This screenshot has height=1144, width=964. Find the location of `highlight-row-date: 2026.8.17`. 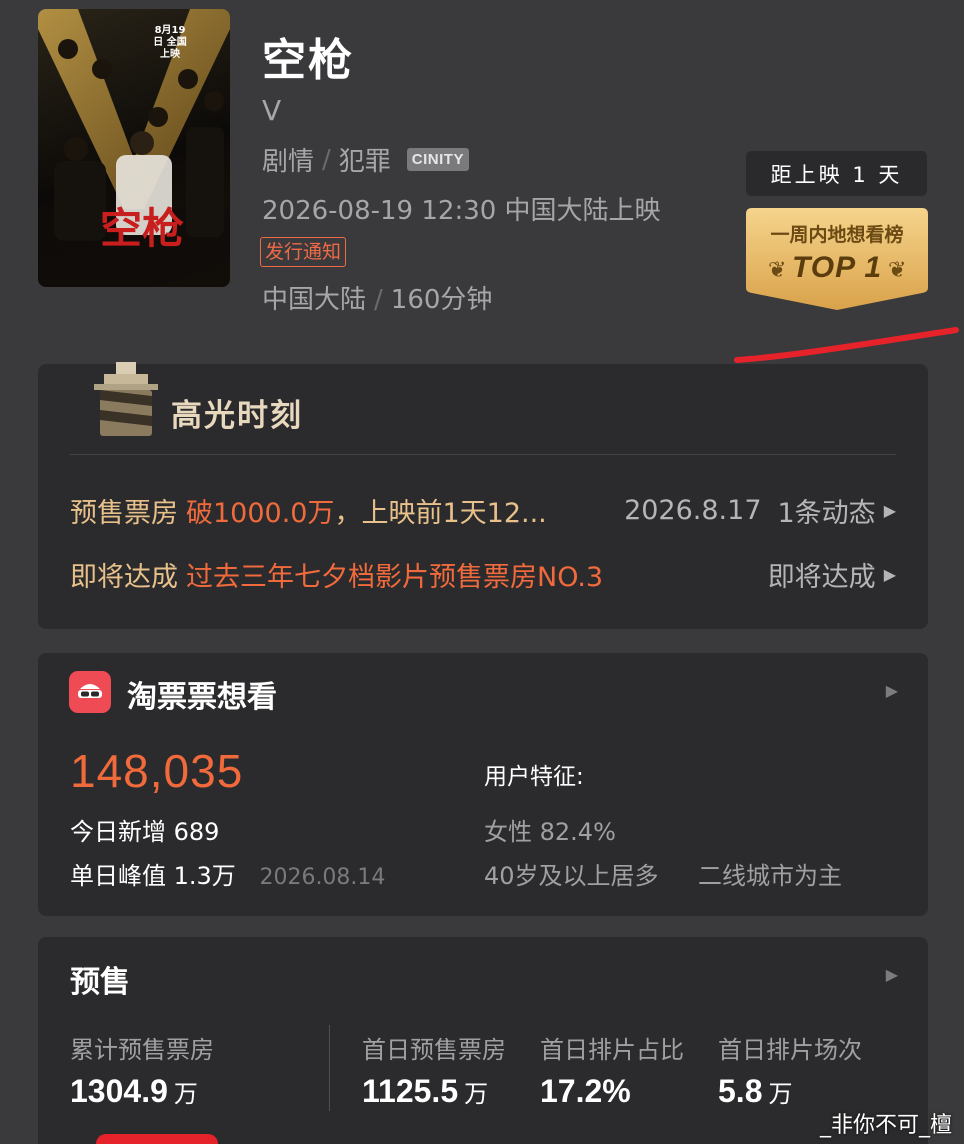

highlight-row-date: 2026.8.17 is located at coordinates (693, 510).